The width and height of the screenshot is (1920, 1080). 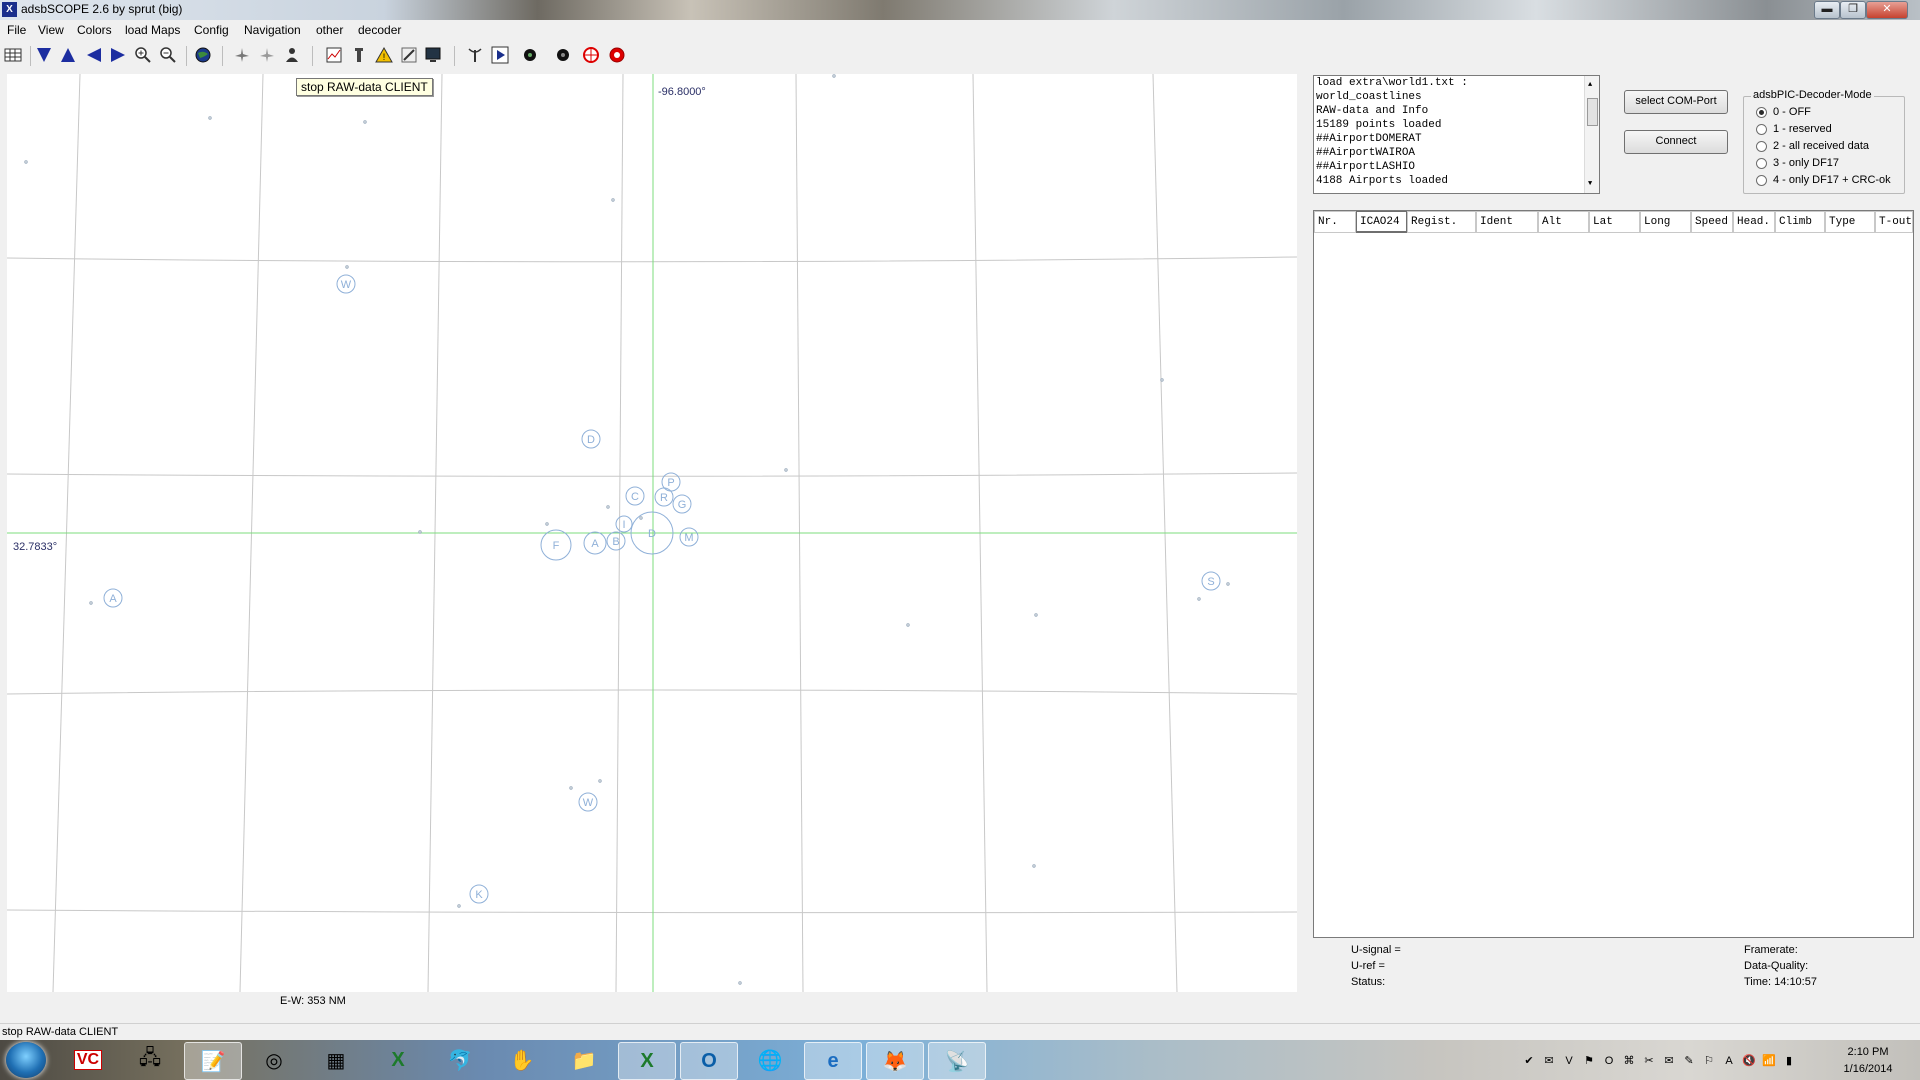 I want to click on tray-speaker-icon: 🔇, so click(x=1749, y=1061).